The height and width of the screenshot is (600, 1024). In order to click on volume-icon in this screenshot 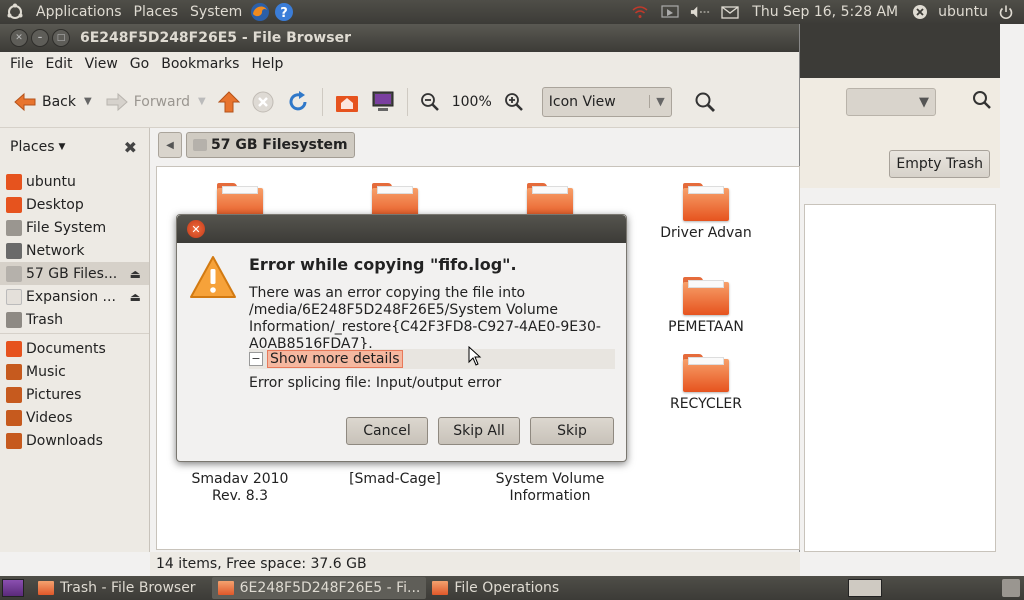, I will do `click(700, 12)`.